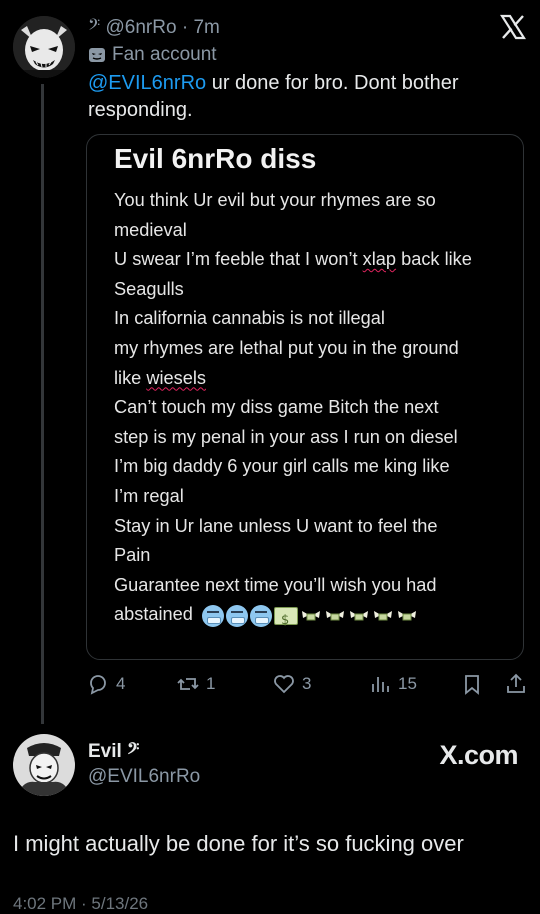  I want to click on bookmark-button, so click(472, 684).